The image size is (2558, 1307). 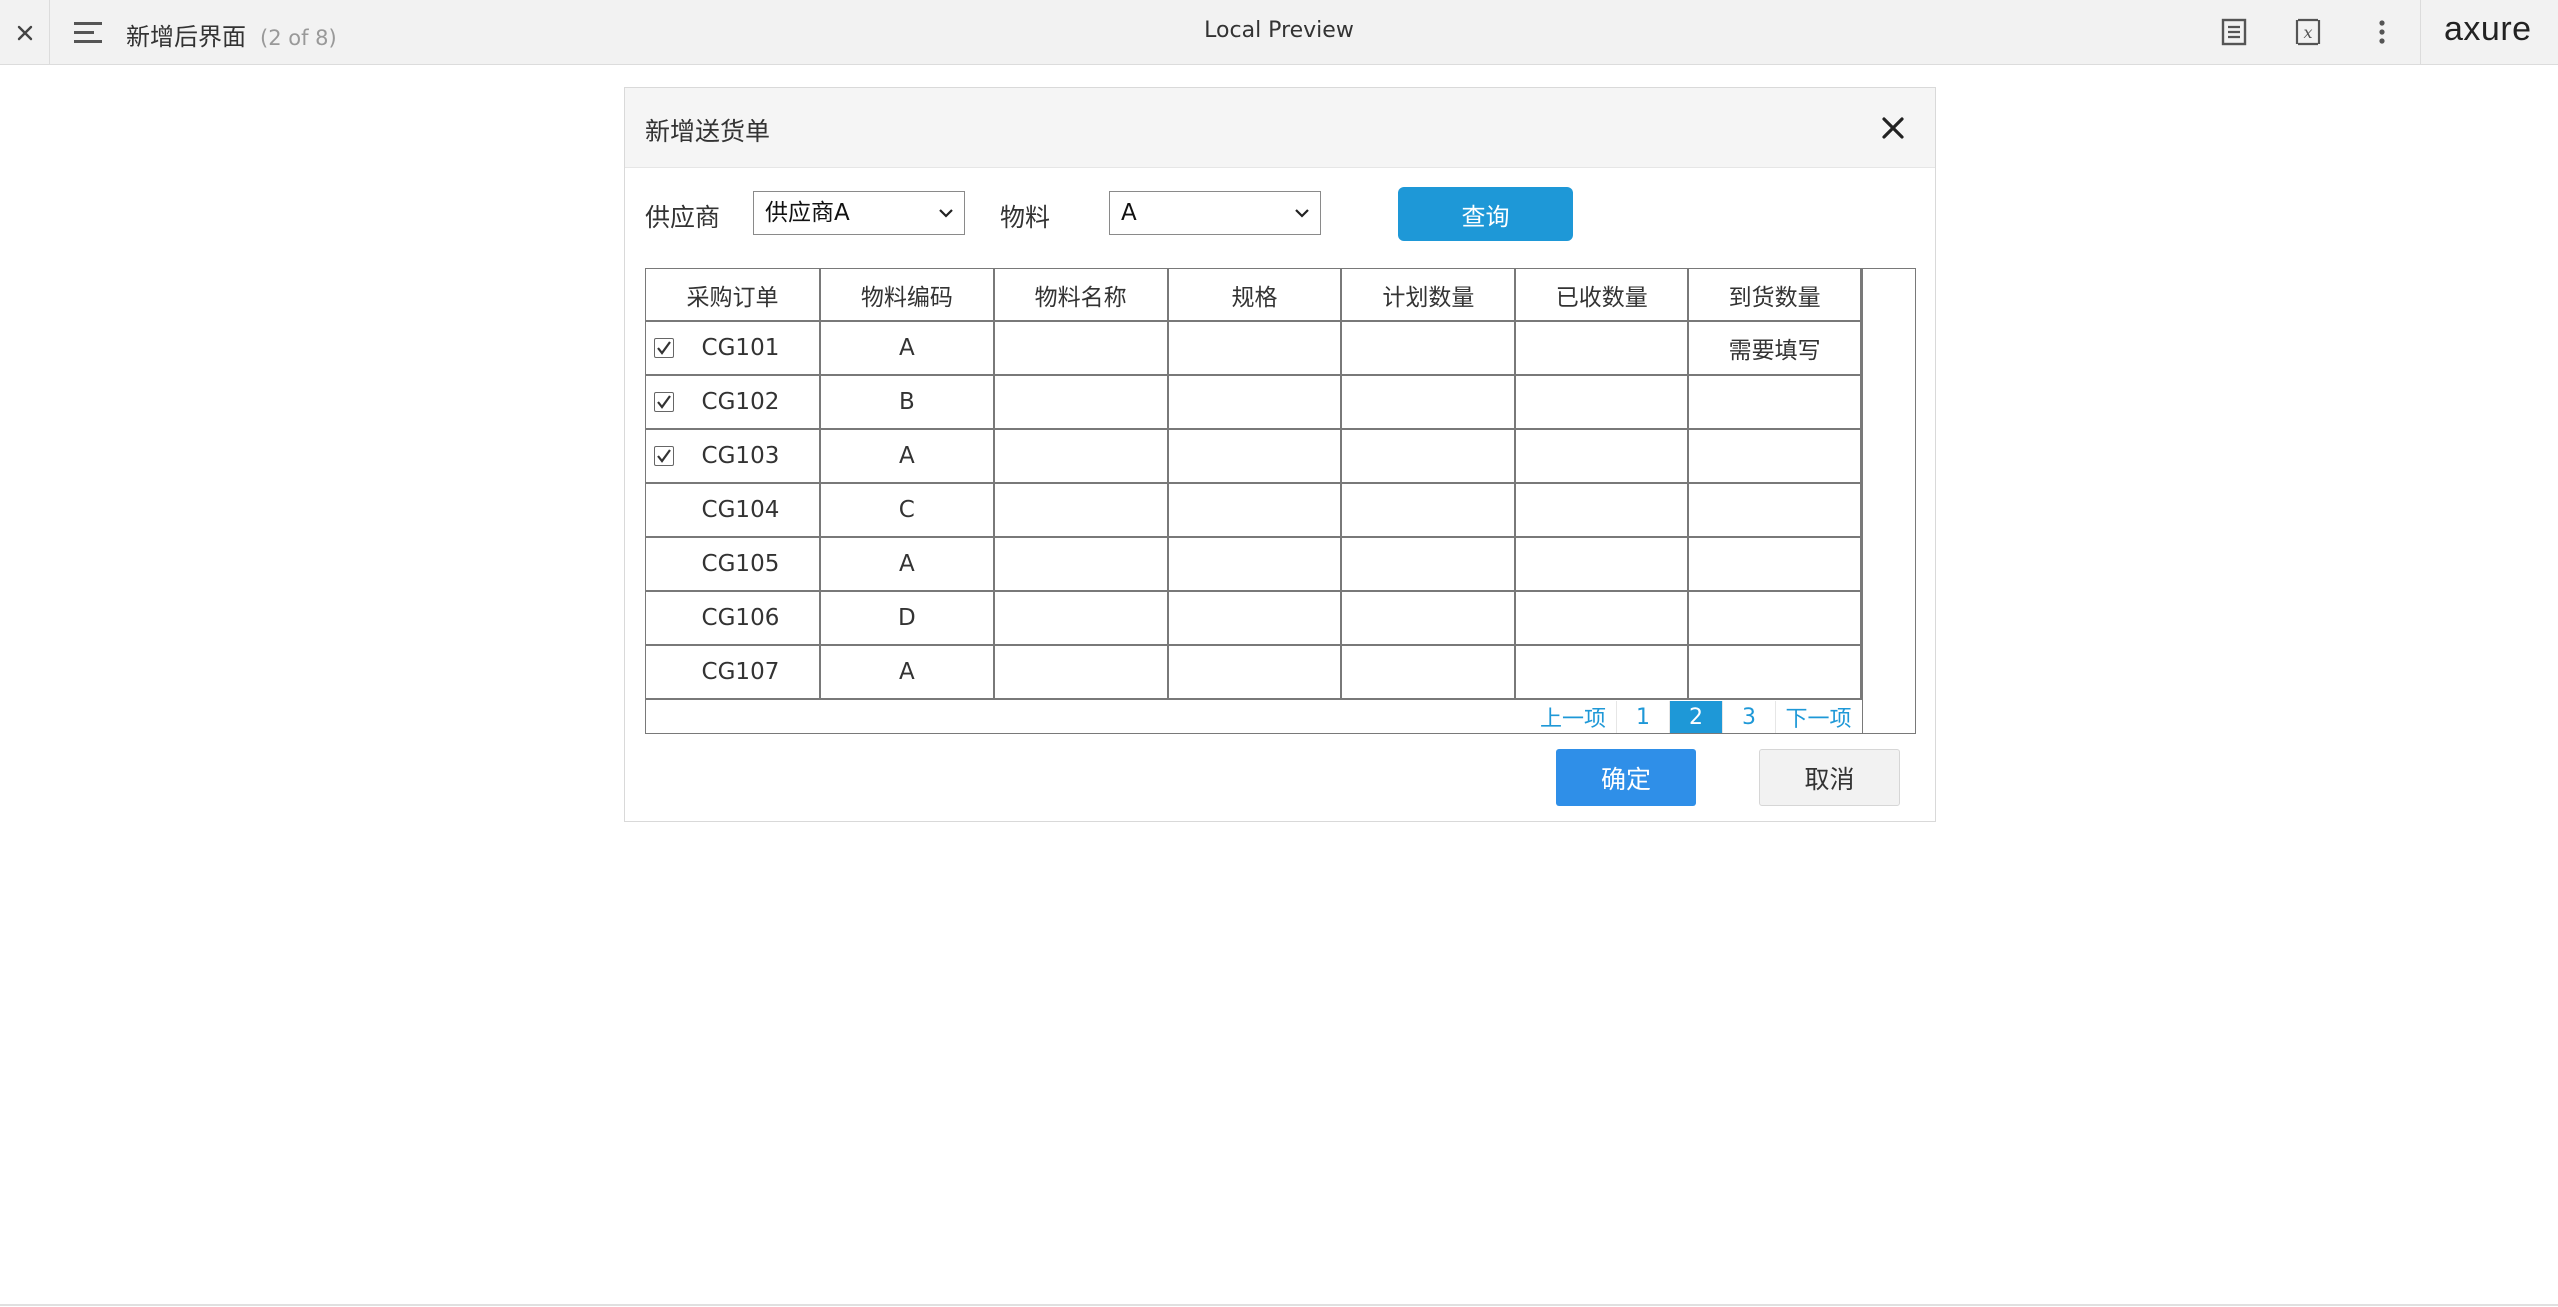 What do you see at coordinates (859, 213) in the screenshot?
I see `supplier-select: 供应商A` at bounding box center [859, 213].